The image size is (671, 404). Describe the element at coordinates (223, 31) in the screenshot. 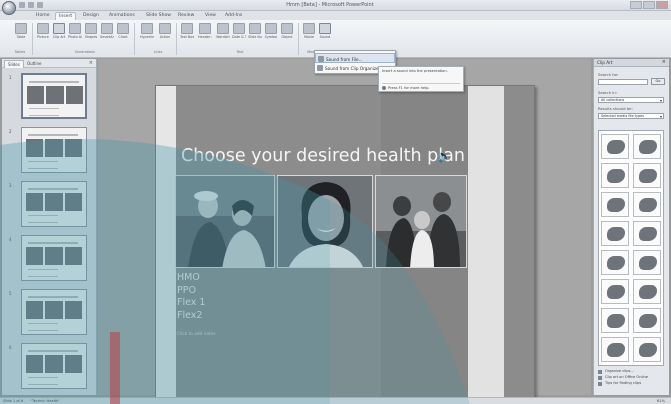

I see `wordart-button: WordArt` at that location.